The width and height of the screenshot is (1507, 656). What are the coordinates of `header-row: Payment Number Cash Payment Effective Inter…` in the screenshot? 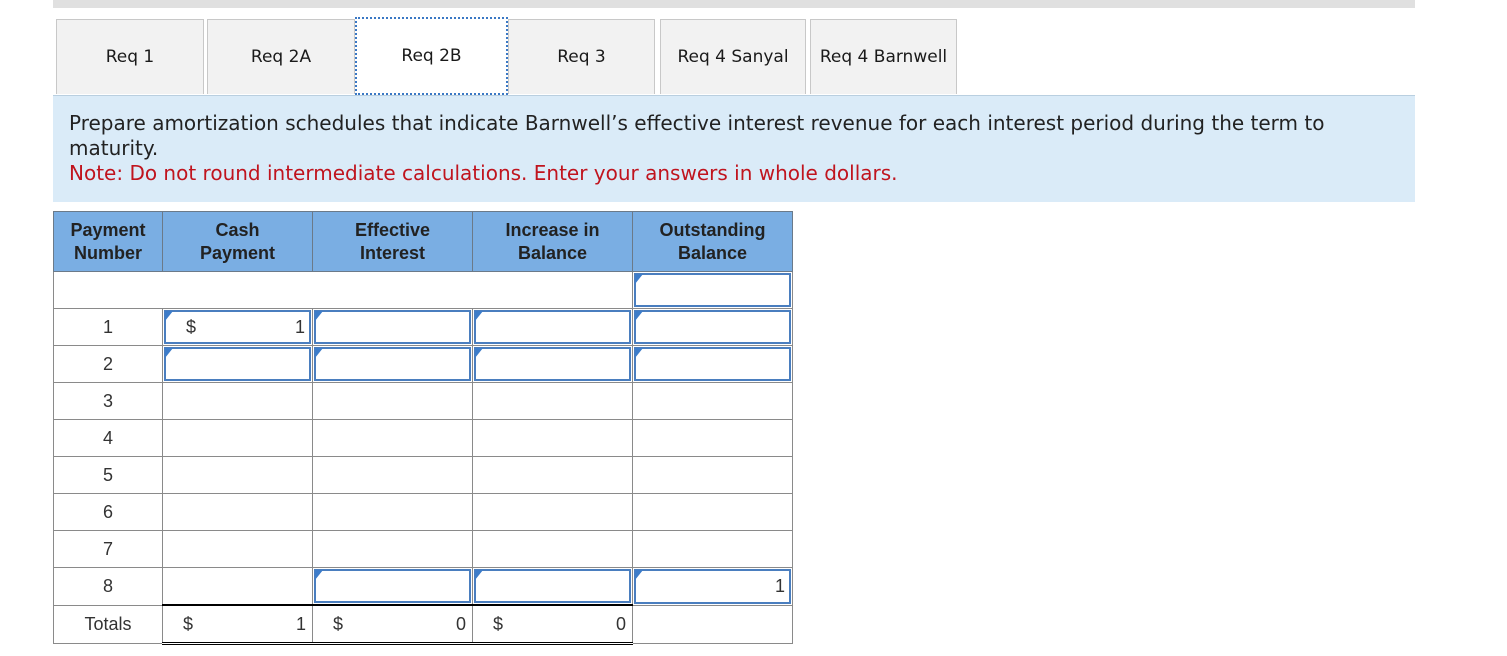 It's located at (423, 241).